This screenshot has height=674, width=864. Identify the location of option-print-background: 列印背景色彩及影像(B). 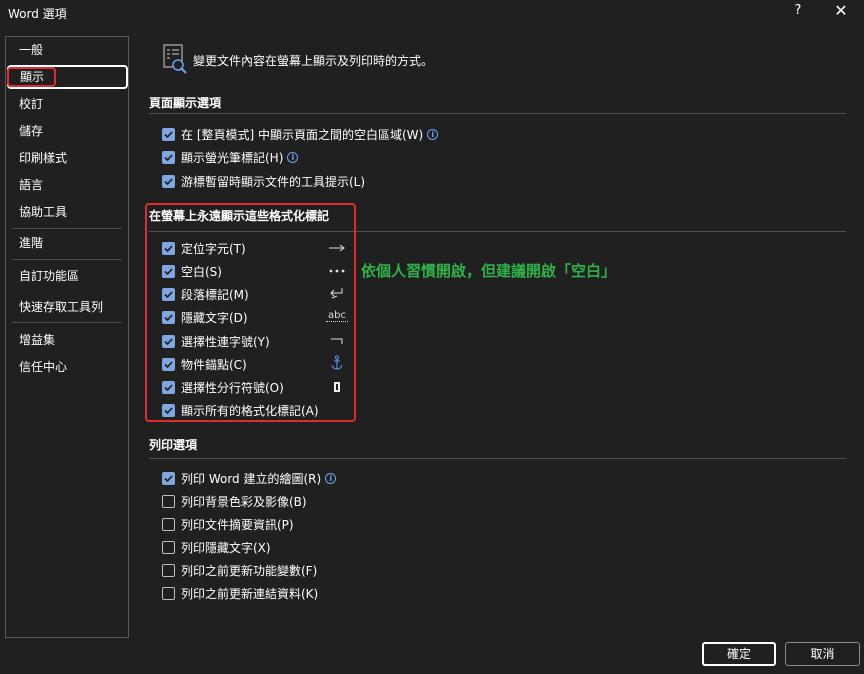
(234, 501).